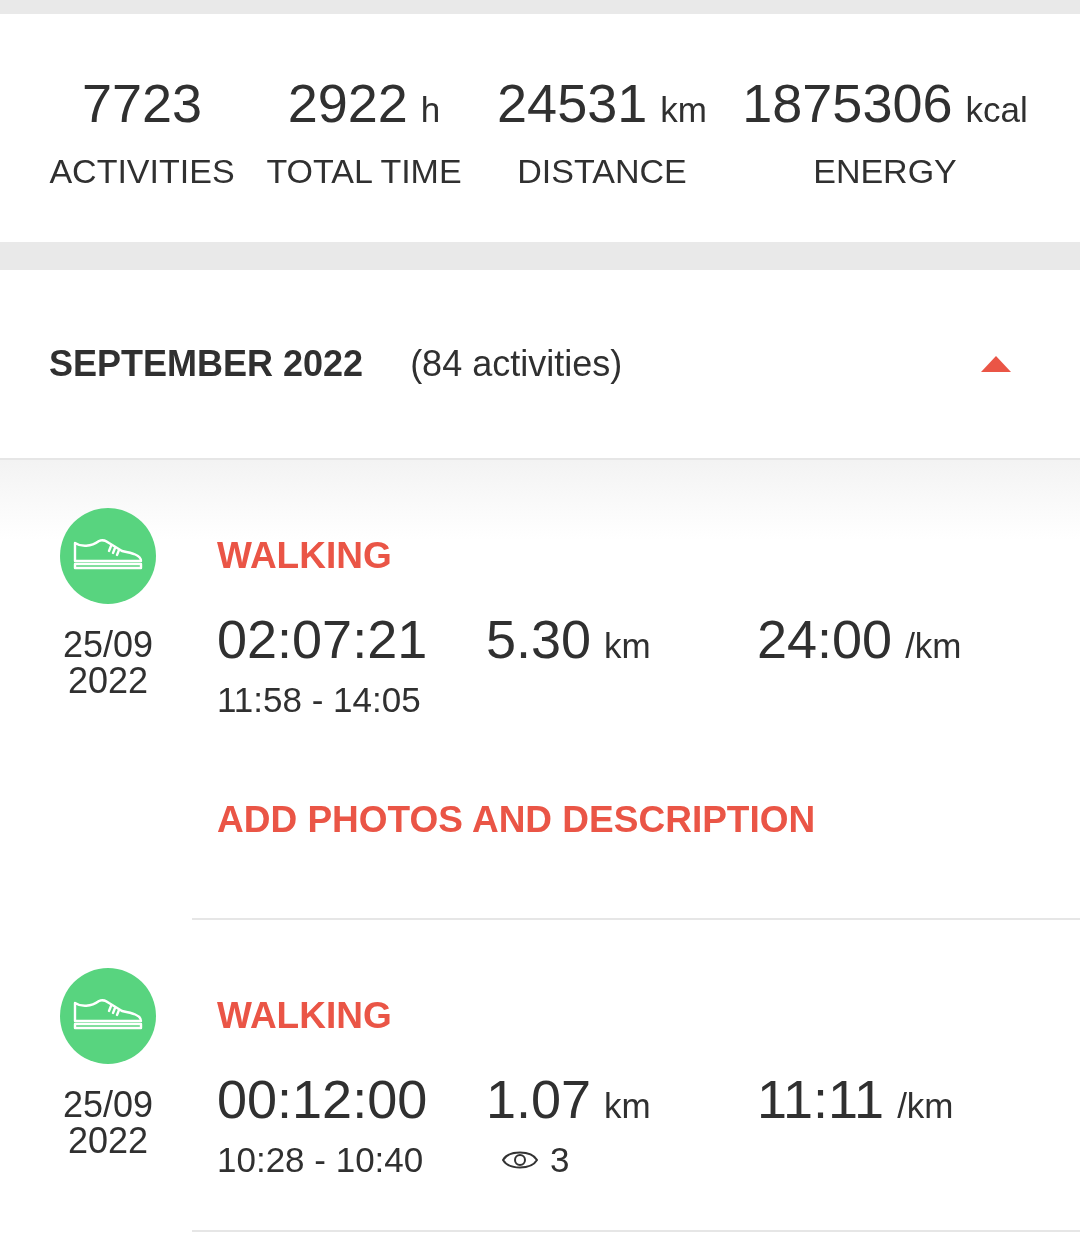 This screenshot has width=1080, height=1246. I want to click on time-range: 11:58 - 14:05, so click(319, 700).